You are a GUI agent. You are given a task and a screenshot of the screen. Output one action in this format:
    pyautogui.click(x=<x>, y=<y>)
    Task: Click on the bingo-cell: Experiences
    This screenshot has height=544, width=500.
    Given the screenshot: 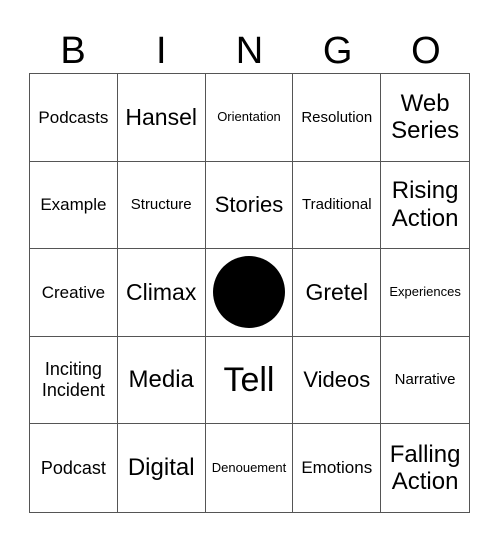 What is the action you would take?
    pyautogui.click(x=425, y=293)
    